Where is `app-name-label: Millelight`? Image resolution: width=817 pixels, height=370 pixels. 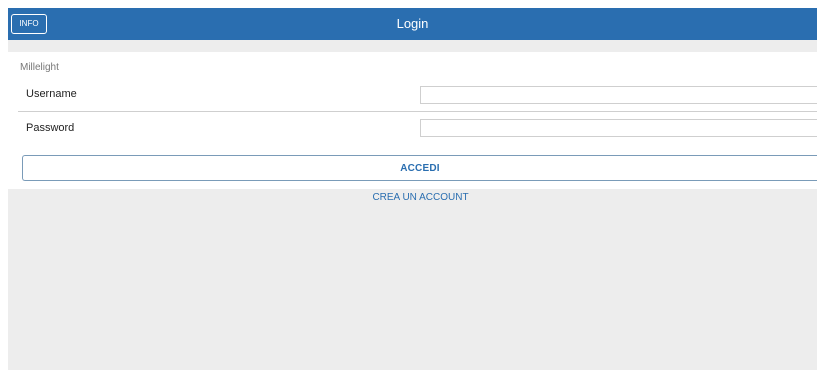
app-name-label: Millelight is located at coordinates (39, 67).